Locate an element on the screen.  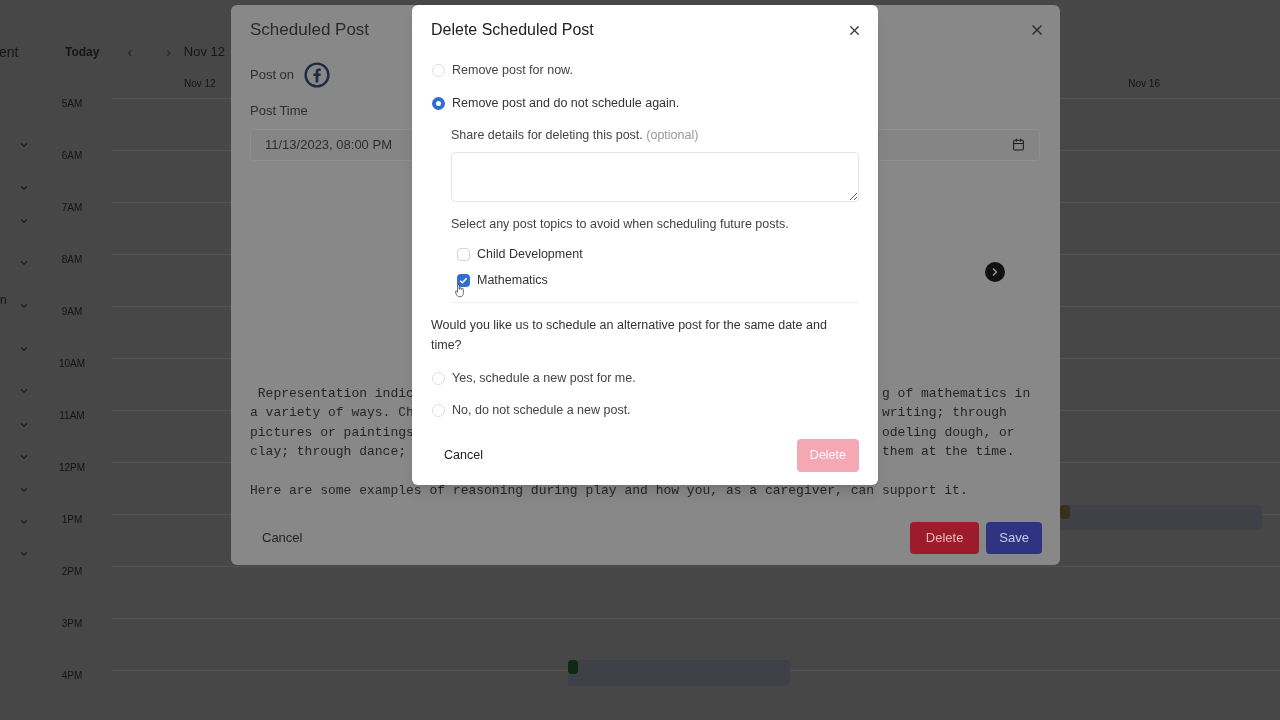
cursor-icon is located at coordinates (460, 291).